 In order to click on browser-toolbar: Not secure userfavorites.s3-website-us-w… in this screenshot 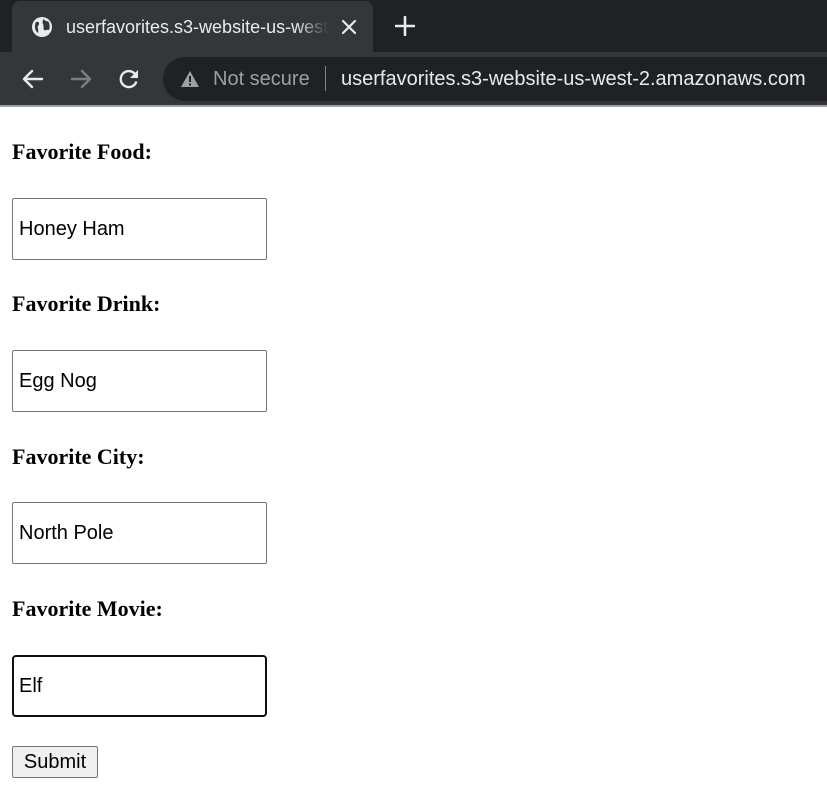, I will do `click(413, 78)`.